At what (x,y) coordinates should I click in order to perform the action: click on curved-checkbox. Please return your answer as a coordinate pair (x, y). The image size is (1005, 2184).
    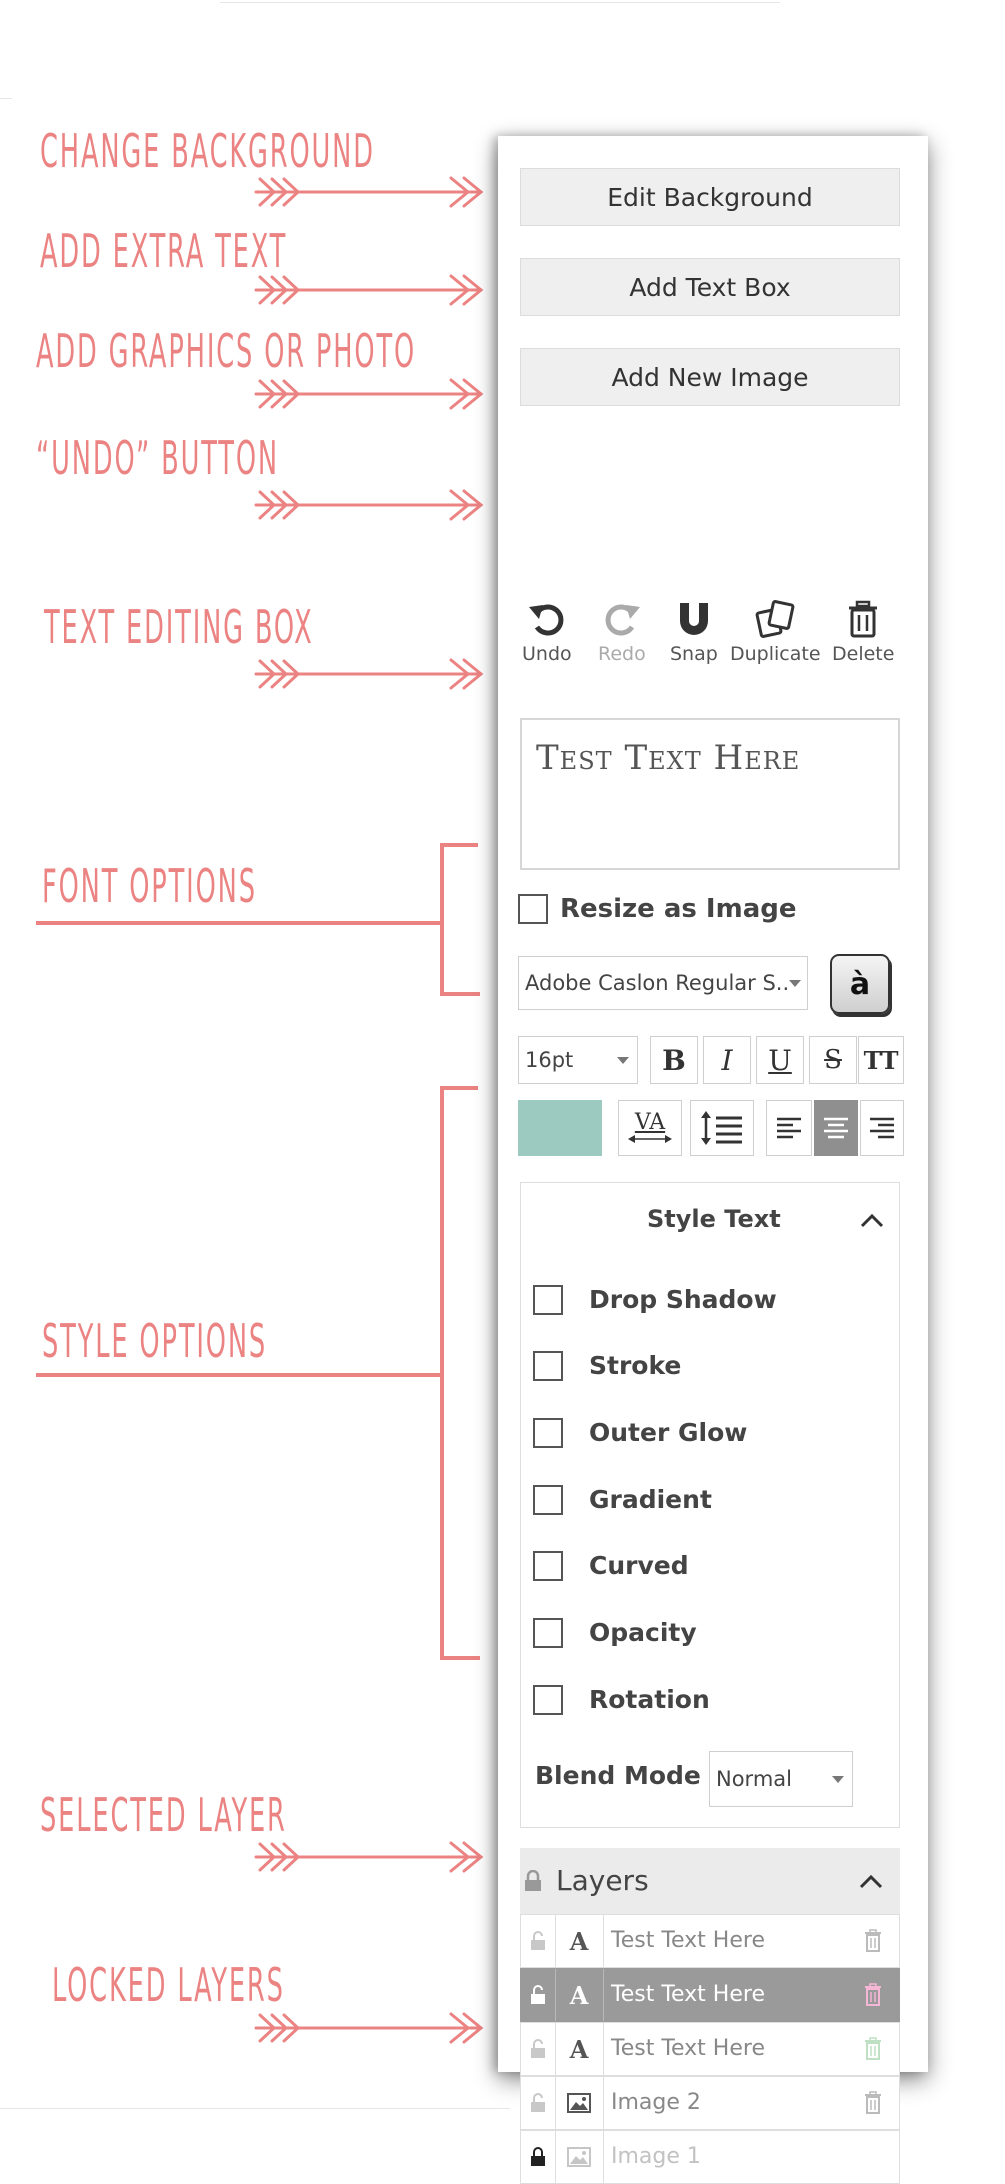
    Looking at the image, I should click on (548, 1566).